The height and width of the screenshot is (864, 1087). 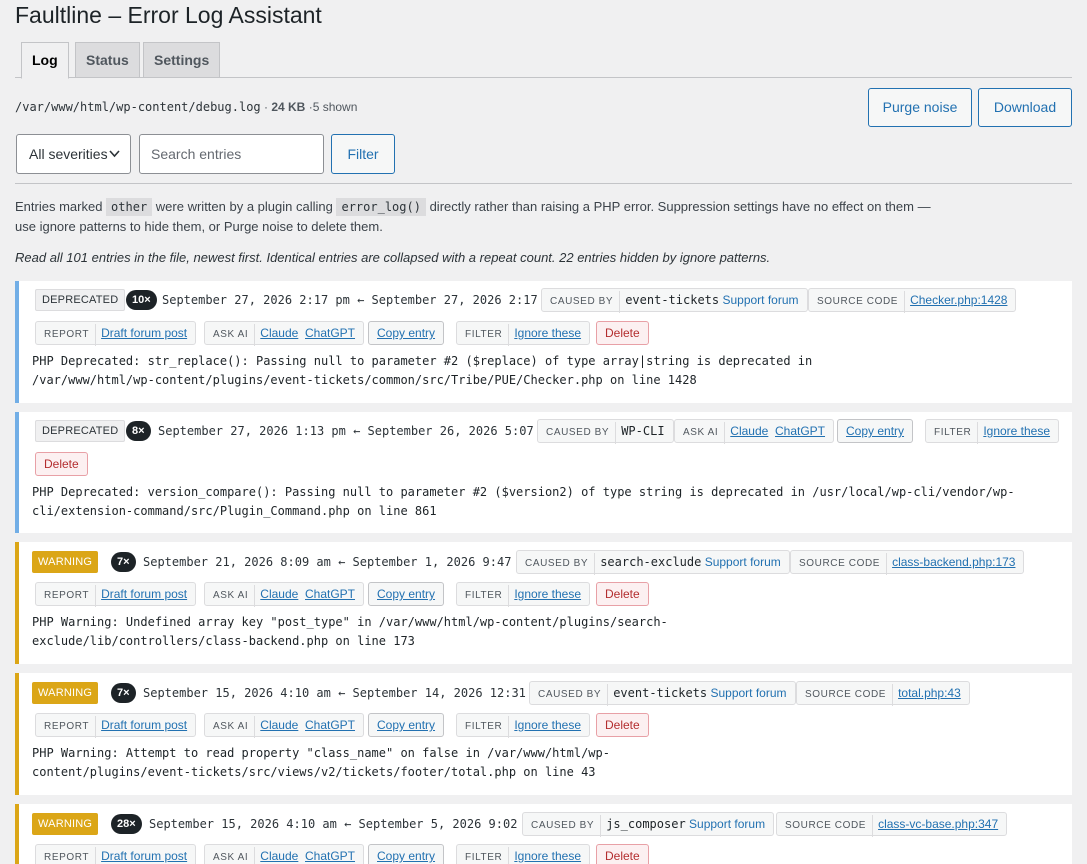 What do you see at coordinates (883, 693) in the screenshot?
I see `source-code-chip: SOURCE CODE total.php:43` at bounding box center [883, 693].